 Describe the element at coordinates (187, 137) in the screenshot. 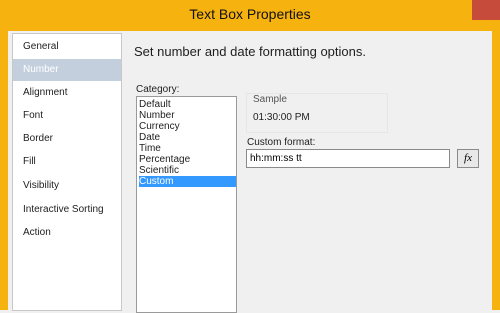

I see `category-item-date: Date` at that location.